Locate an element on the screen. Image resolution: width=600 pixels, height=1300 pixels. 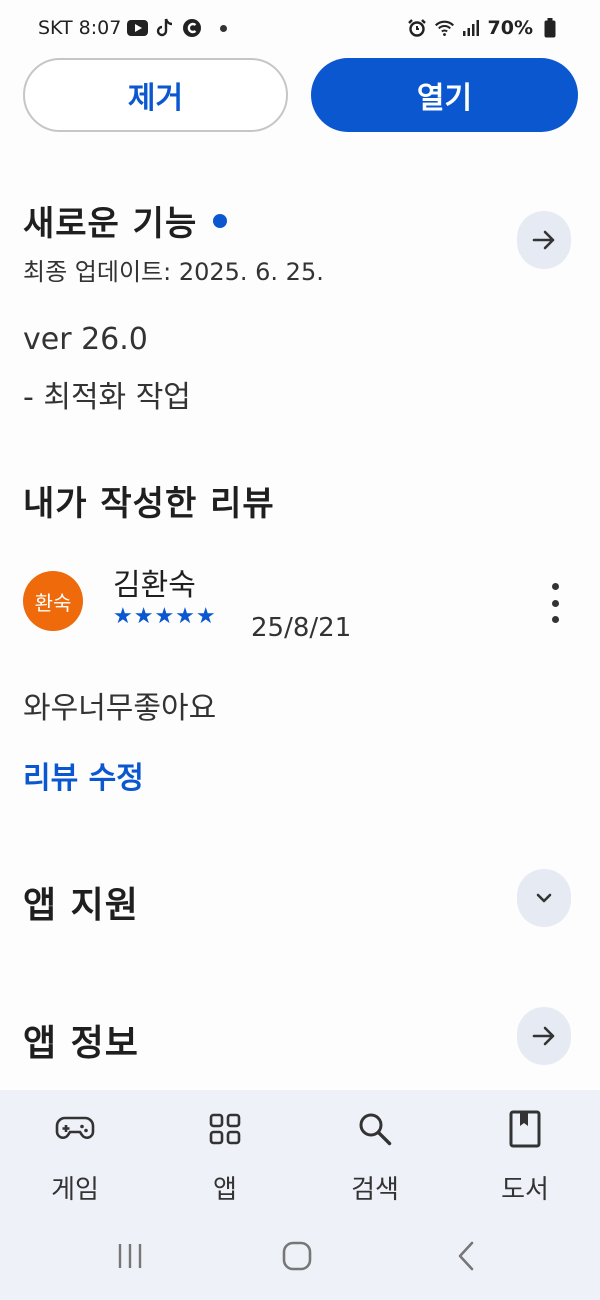
clock: 8:07 is located at coordinates (100, 28).